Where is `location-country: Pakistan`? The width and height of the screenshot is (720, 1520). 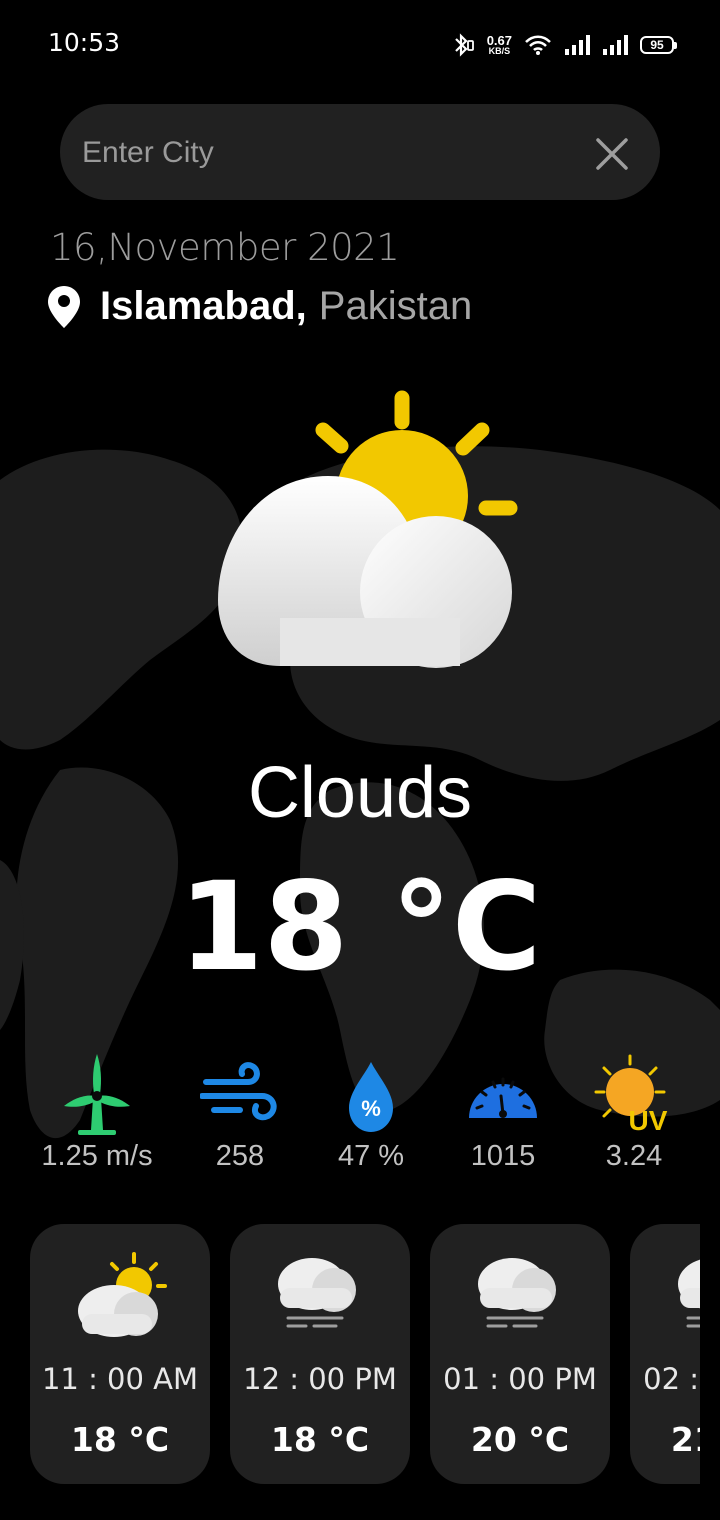 location-country: Pakistan is located at coordinates (395, 306).